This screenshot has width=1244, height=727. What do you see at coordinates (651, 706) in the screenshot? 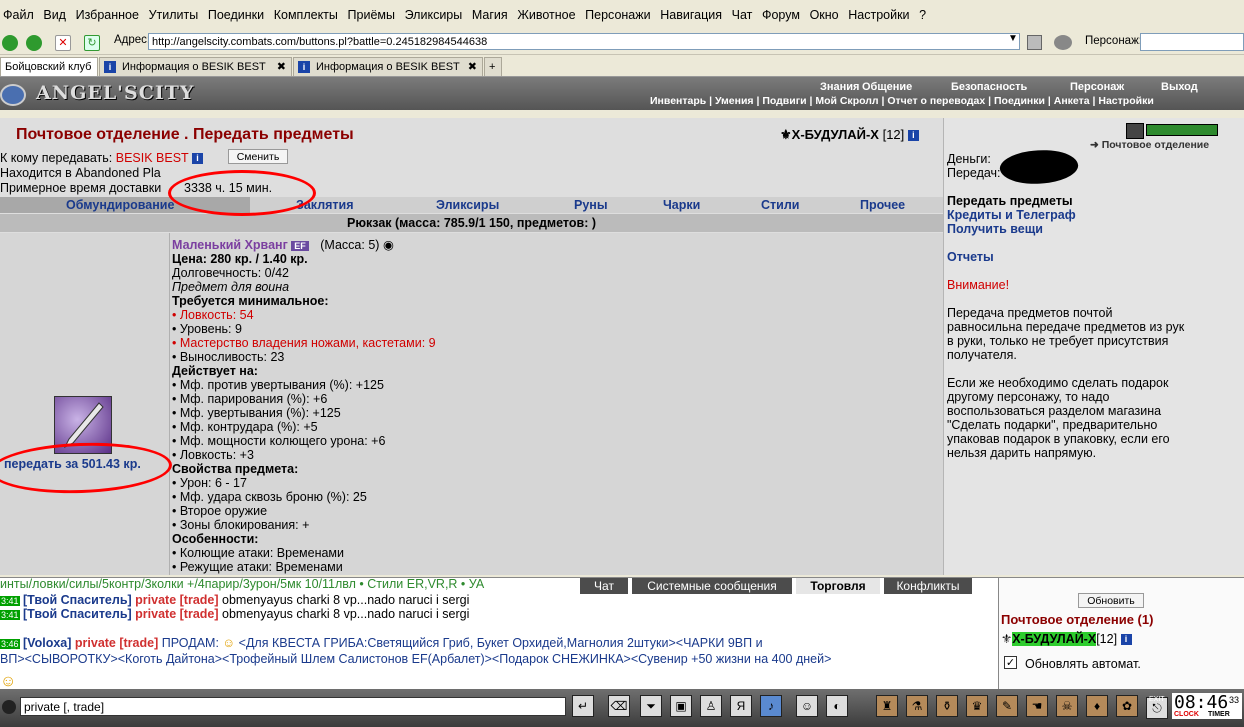
I see `filter-icon: ⏷` at bounding box center [651, 706].